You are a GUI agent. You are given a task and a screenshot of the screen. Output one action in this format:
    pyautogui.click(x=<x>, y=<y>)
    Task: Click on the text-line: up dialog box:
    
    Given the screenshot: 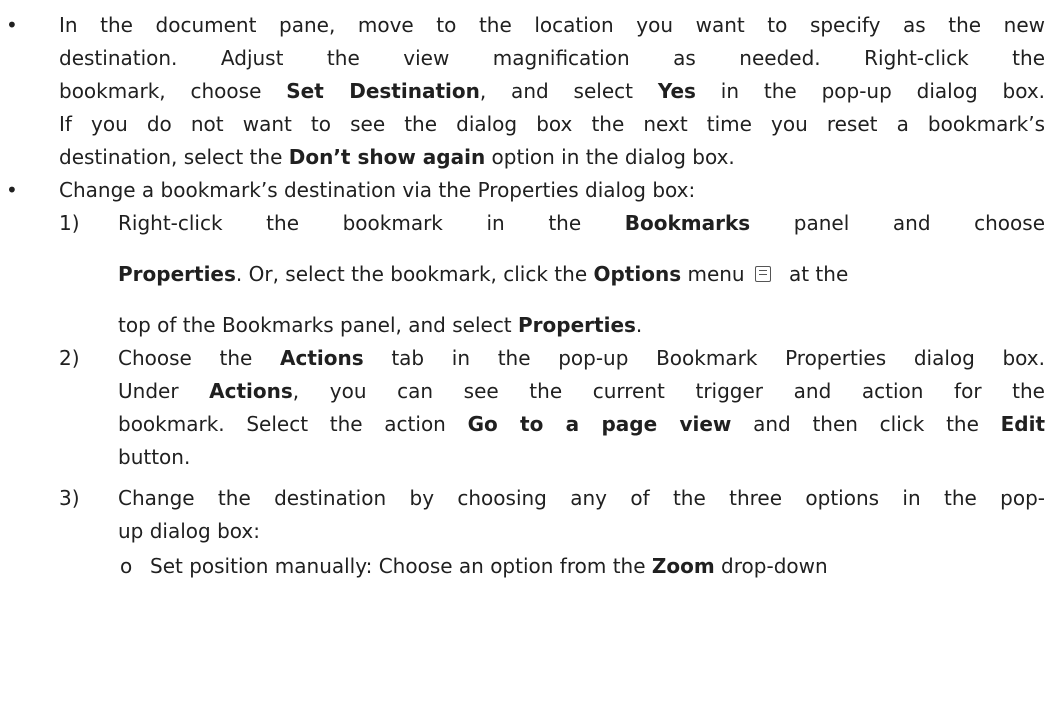 What is the action you would take?
    pyautogui.click(x=189, y=531)
    